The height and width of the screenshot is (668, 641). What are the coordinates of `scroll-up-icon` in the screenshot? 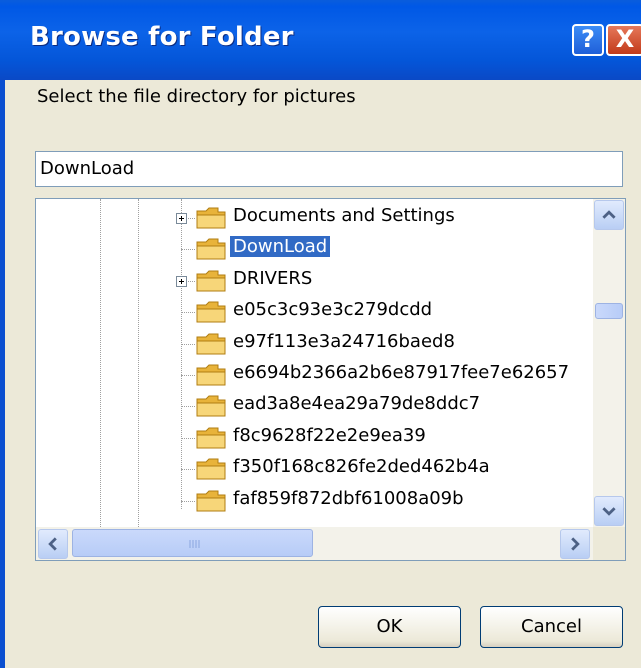 It's located at (609, 214).